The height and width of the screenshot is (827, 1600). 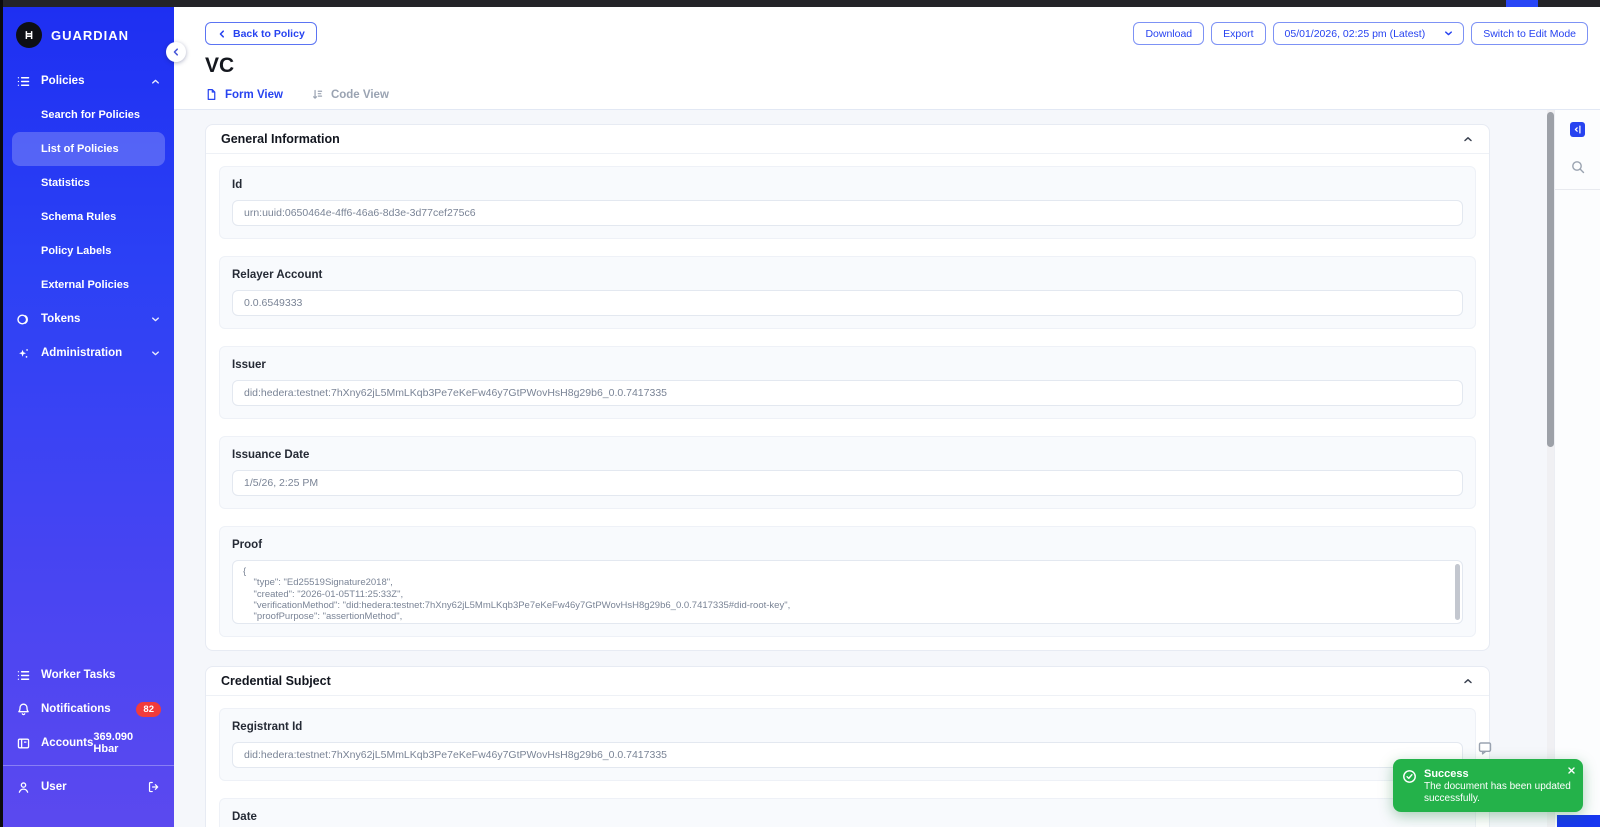 I want to click on browser-top-accent, so click(x=1522, y=3).